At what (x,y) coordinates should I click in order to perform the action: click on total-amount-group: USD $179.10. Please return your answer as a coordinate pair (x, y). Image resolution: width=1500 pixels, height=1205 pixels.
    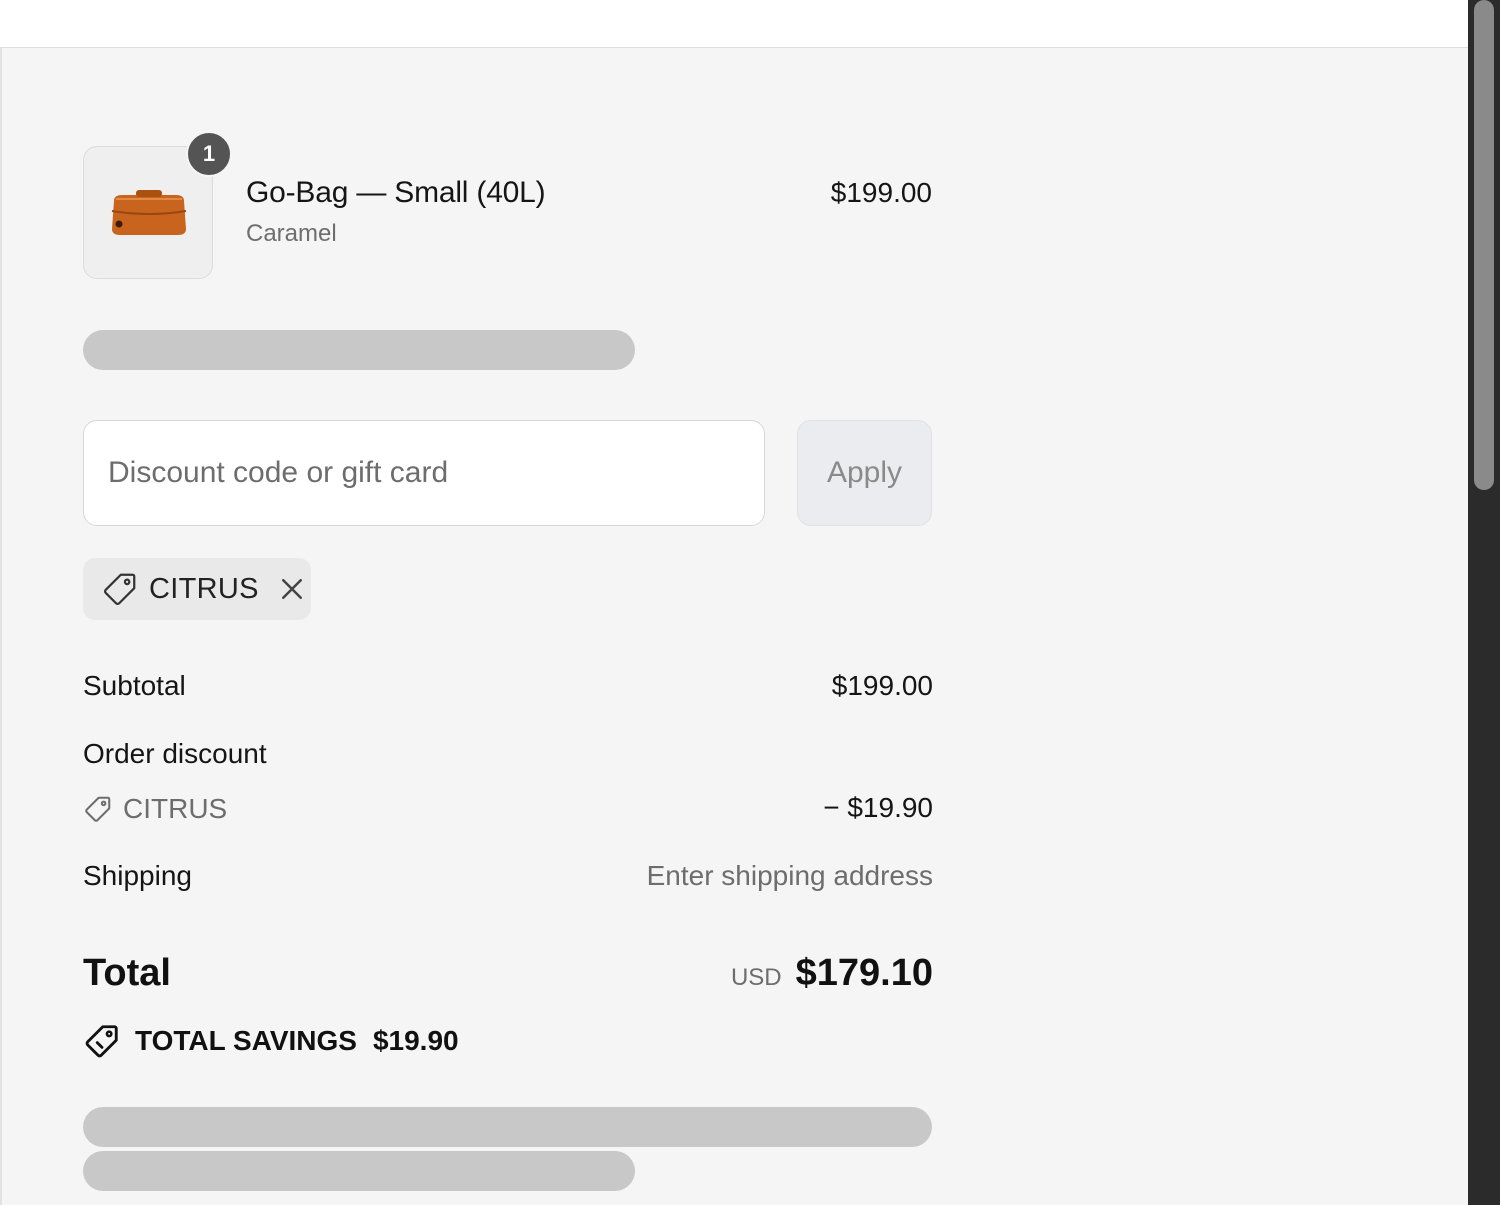
    Looking at the image, I should click on (832, 973).